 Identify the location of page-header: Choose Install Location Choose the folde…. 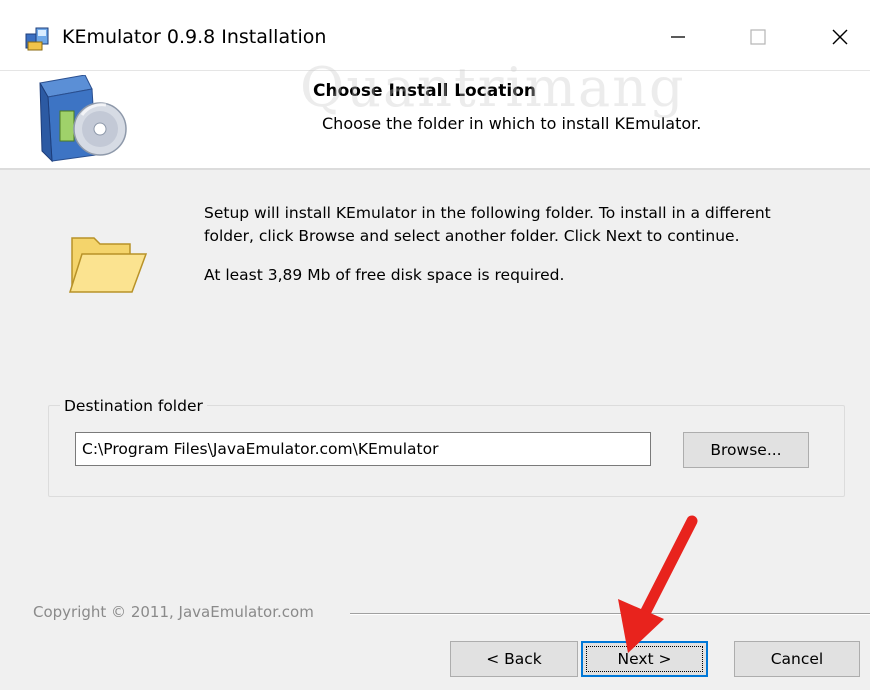
(435, 120).